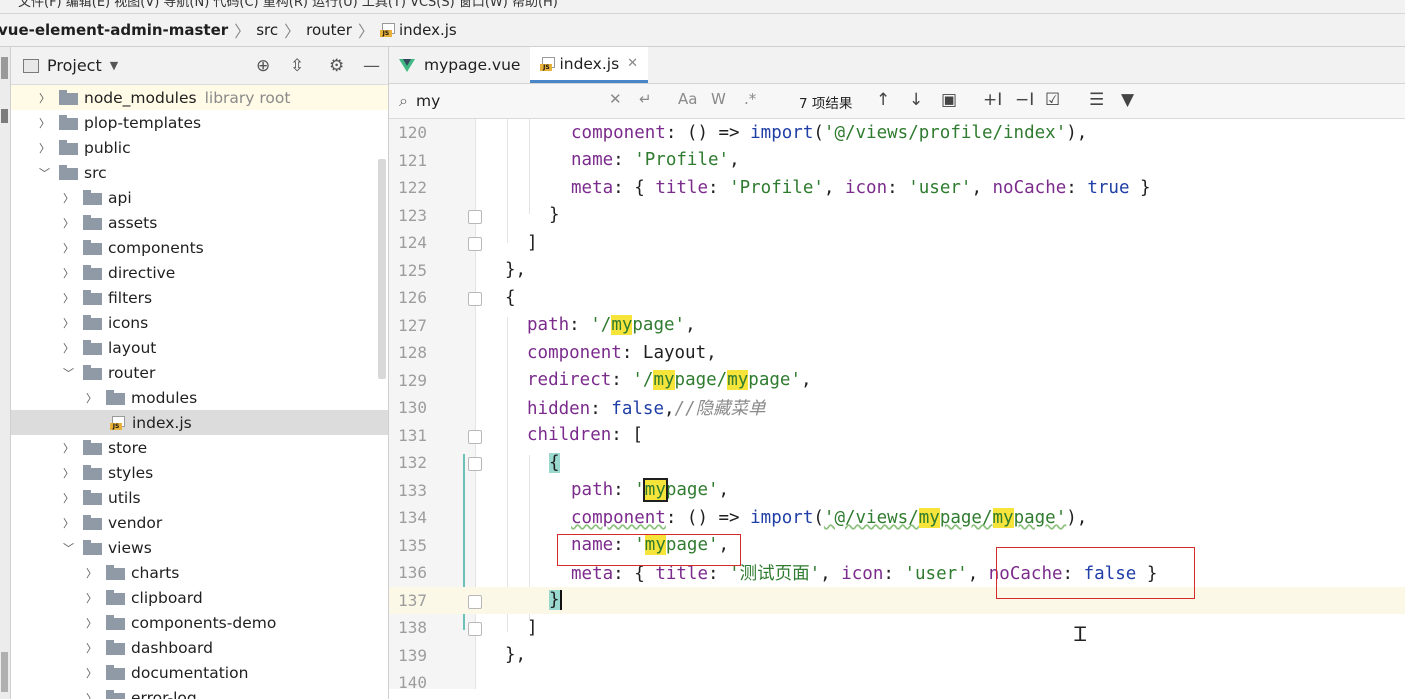 The width and height of the screenshot is (1405, 699). Describe the element at coordinates (897, 408) in the screenshot. I see `code-line: 130 hidden: false,//隐藏菜单` at that location.